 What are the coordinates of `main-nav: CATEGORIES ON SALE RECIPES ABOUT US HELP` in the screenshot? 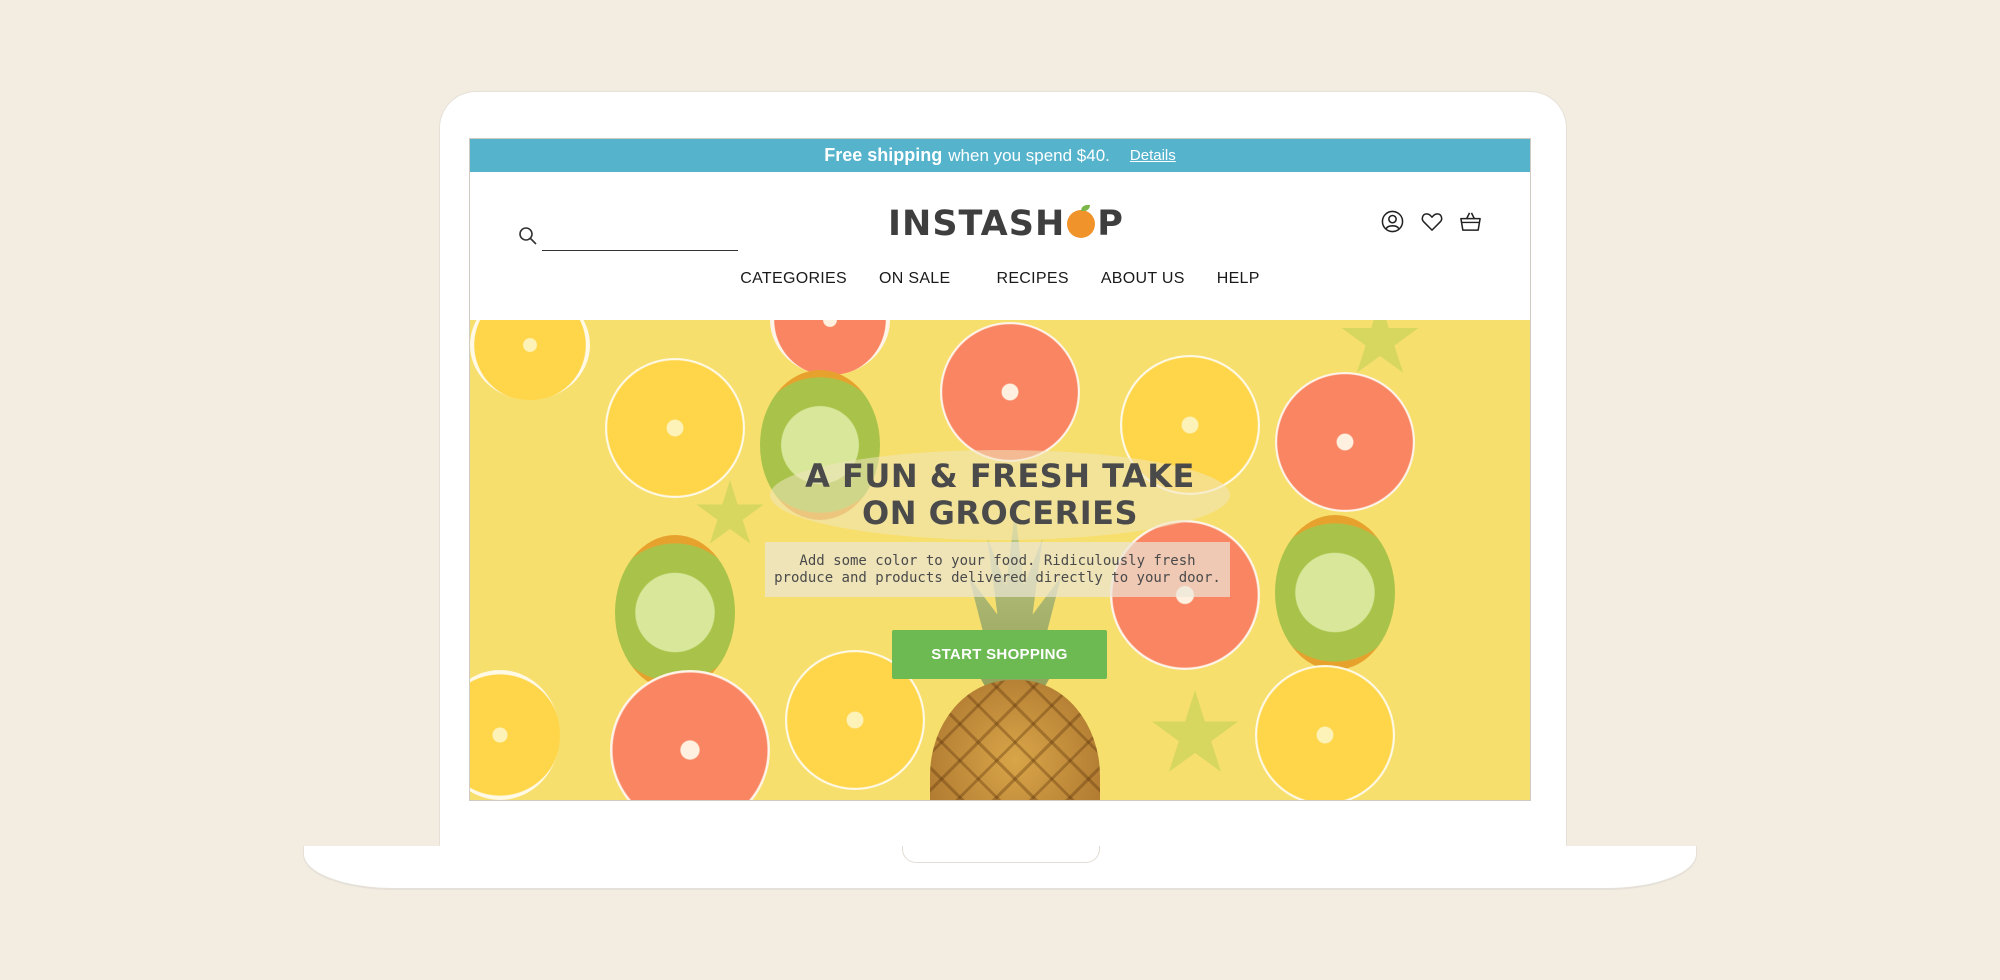 It's located at (1000, 279).